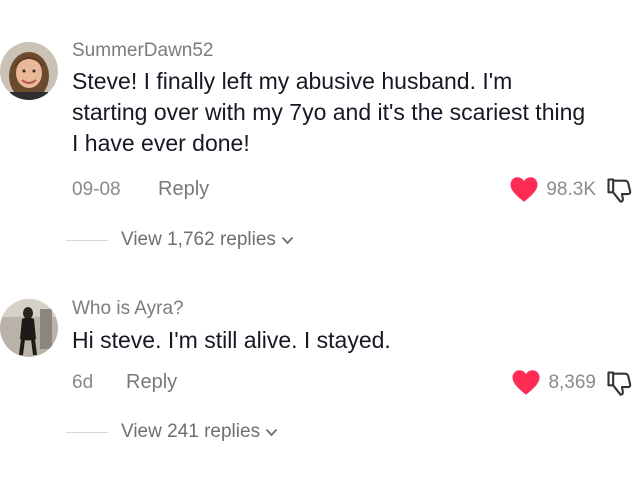 The width and height of the screenshot is (640, 479). What do you see at coordinates (231, 340) in the screenshot?
I see `comment-text: Hi steve. I'm still alive. I stayed.` at bounding box center [231, 340].